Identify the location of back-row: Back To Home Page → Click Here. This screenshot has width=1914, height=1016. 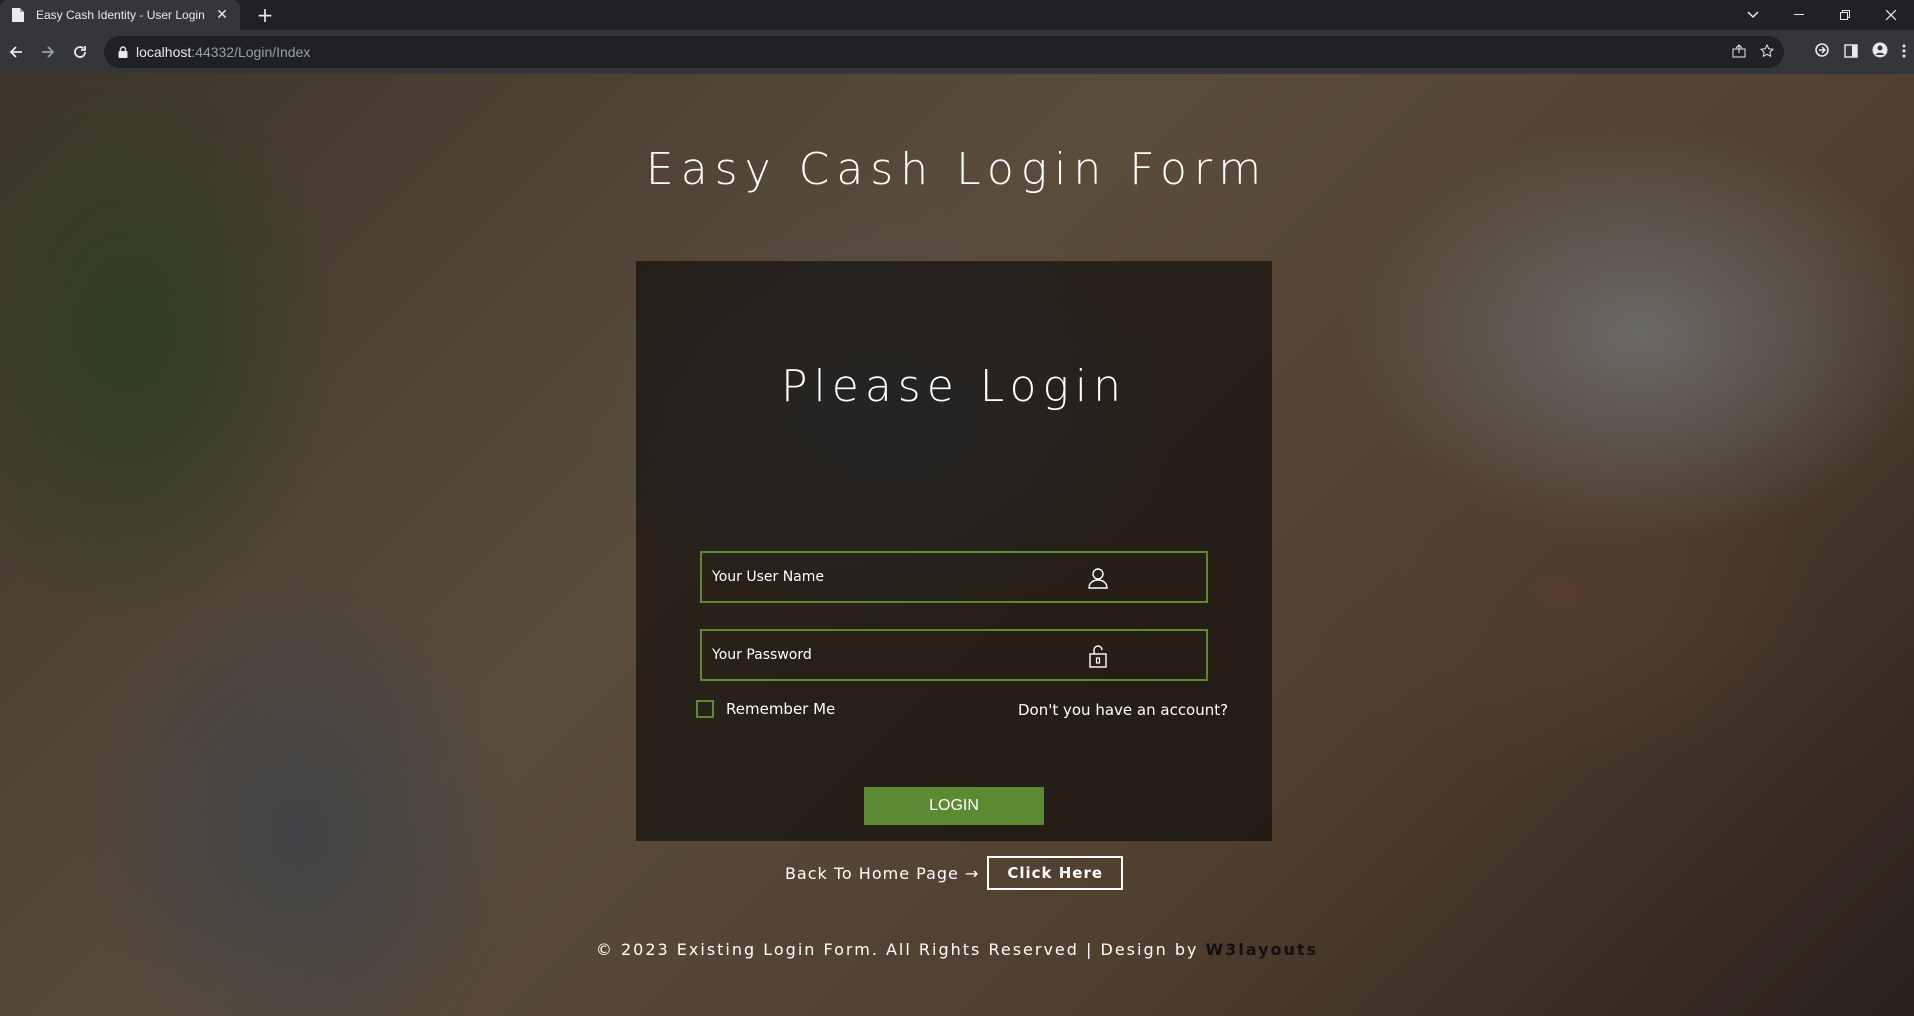
(954, 873).